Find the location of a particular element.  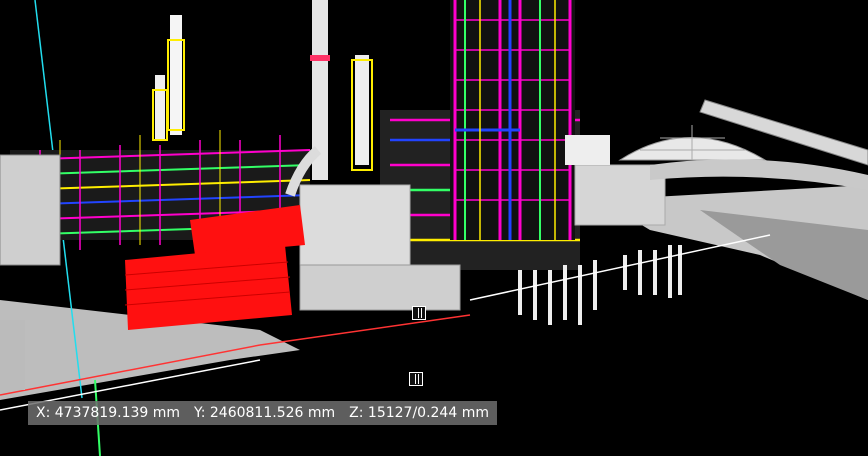

z-coordinate: Z: 15127/0.244 mm is located at coordinates (419, 413).